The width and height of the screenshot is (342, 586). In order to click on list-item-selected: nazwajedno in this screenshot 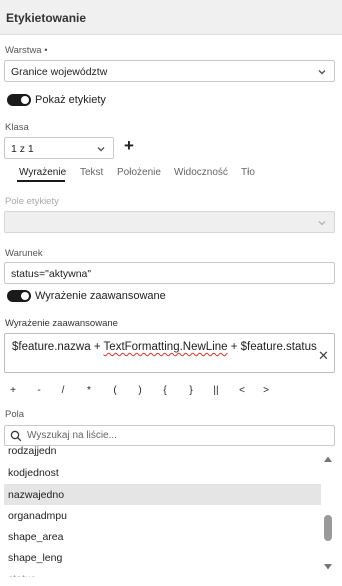, I will do `click(162, 494)`.